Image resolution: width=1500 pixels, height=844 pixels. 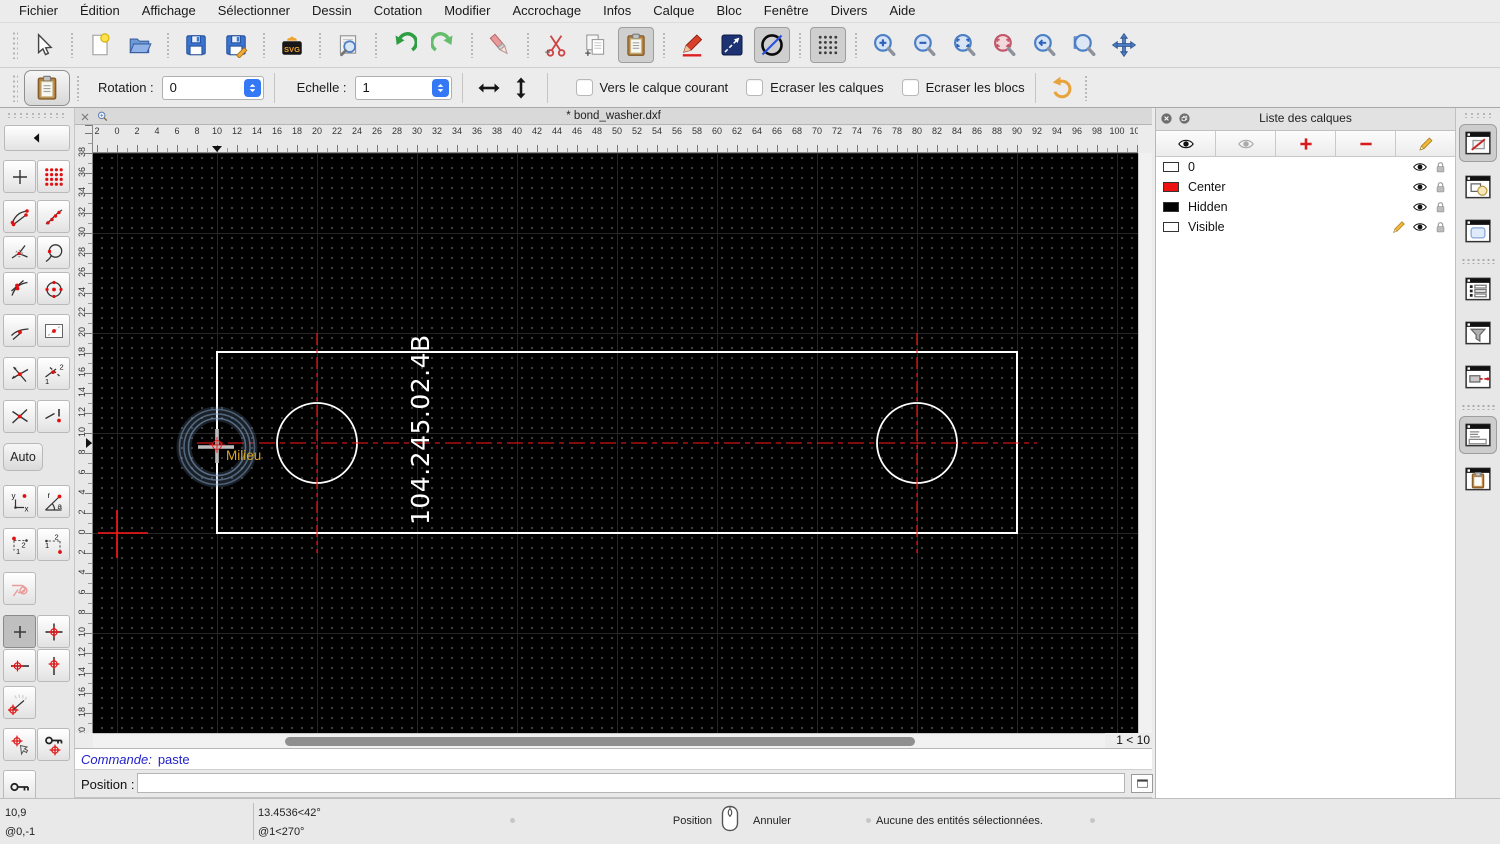 I want to click on restrict-orthogonal-button, so click(x=53, y=631).